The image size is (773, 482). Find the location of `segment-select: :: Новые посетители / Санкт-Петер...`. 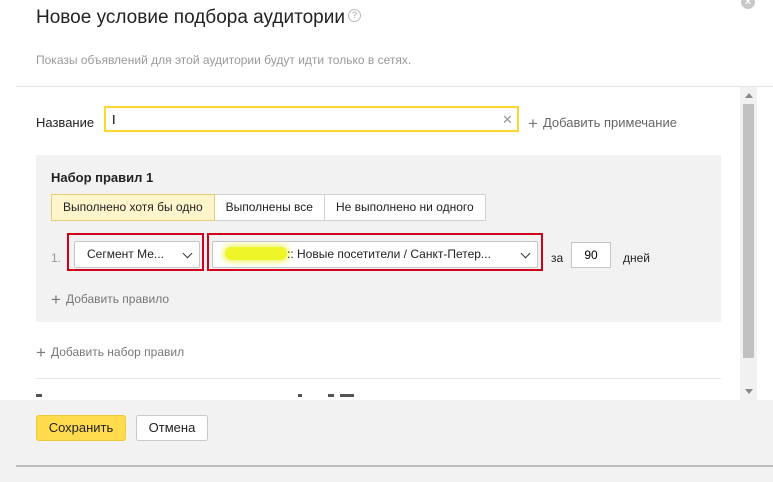

segment-select: :: Новые посетители / Санкт-Петер... is located at coordinates (375, 254).